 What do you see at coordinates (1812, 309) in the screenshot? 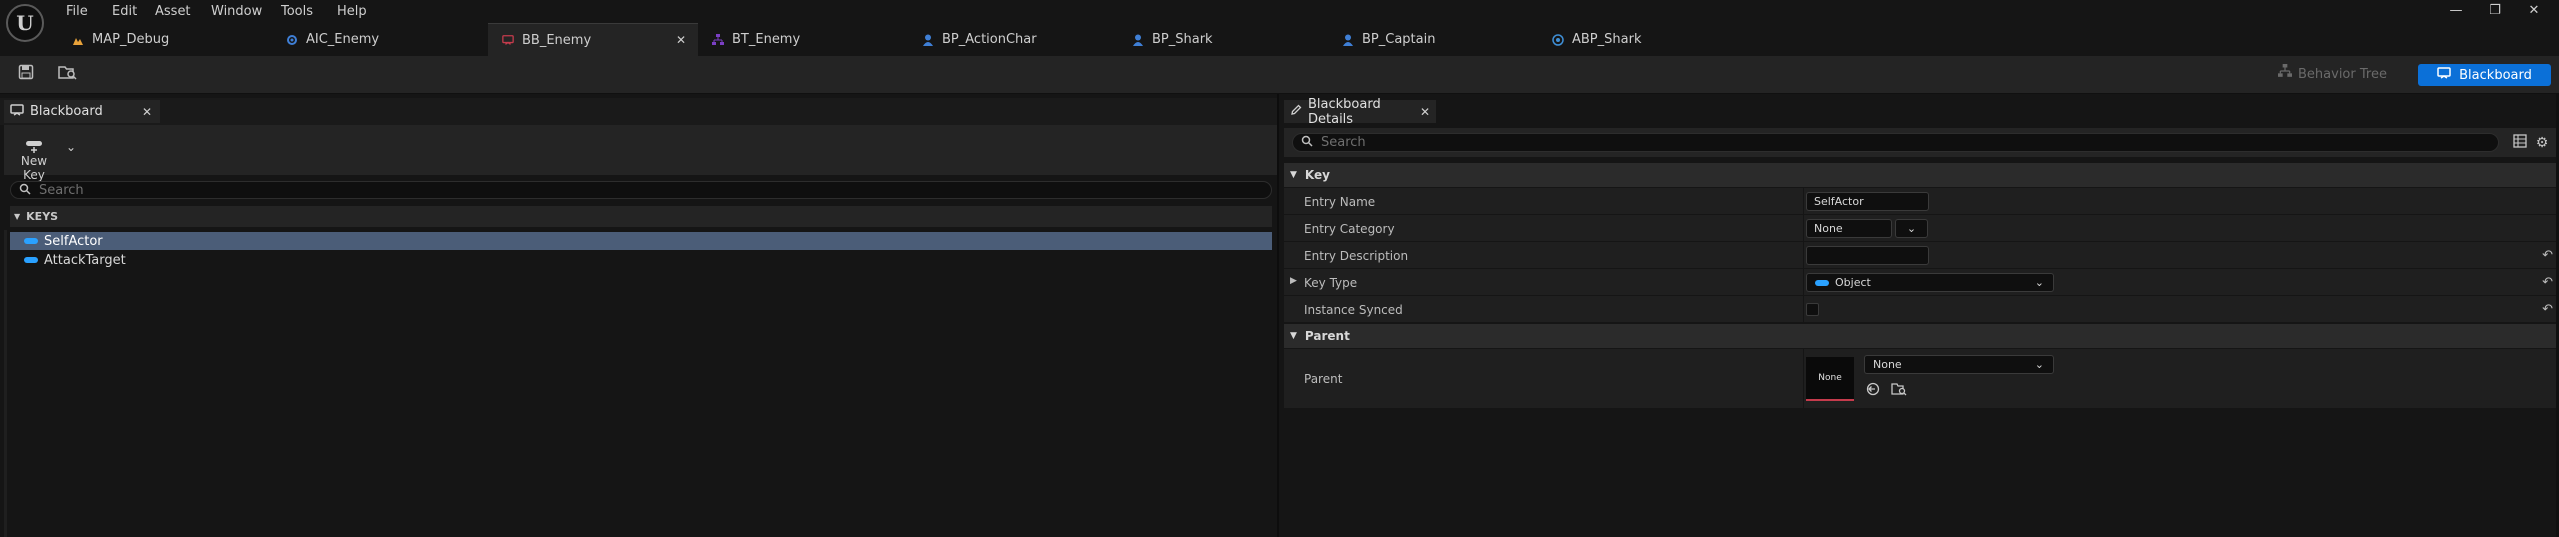
I see `instance-synced-checkbox` at bounding box center [1812, 309].